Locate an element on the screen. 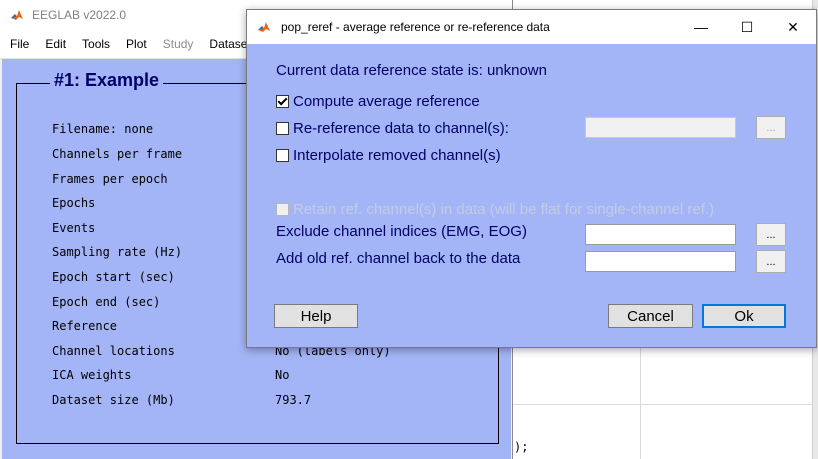  menu-plot: Plot is located at coordinates (136, 44).